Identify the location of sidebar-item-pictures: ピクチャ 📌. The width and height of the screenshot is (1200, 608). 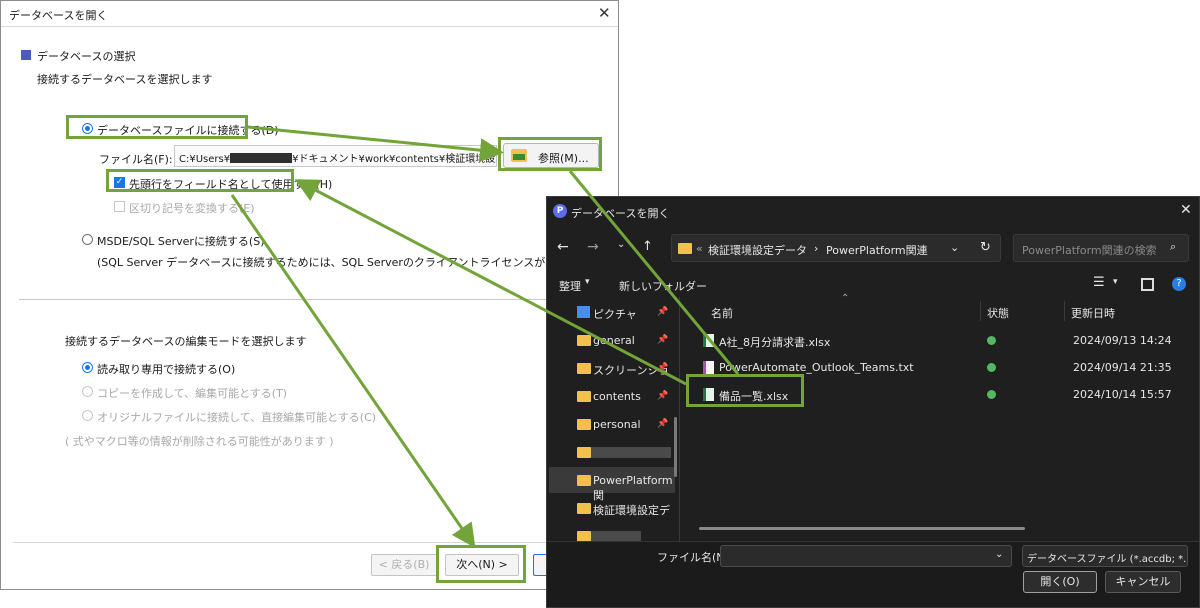
(612, 312).